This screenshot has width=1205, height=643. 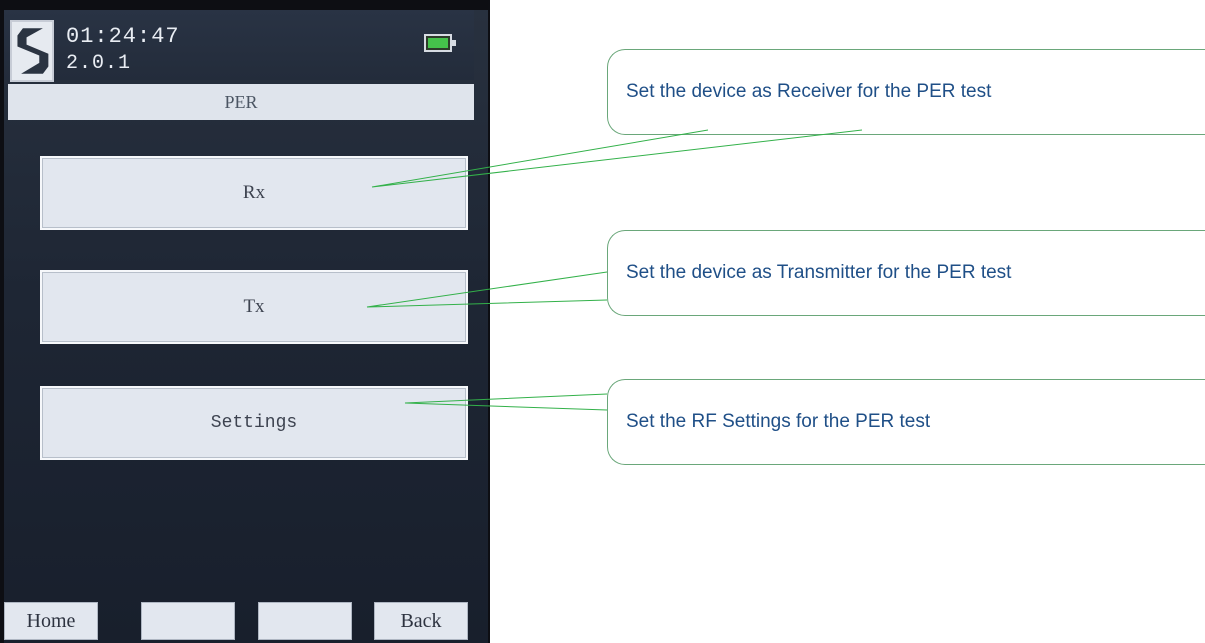 I want to click on soft-key-bar: Home Back, so click(x=246, y=622).